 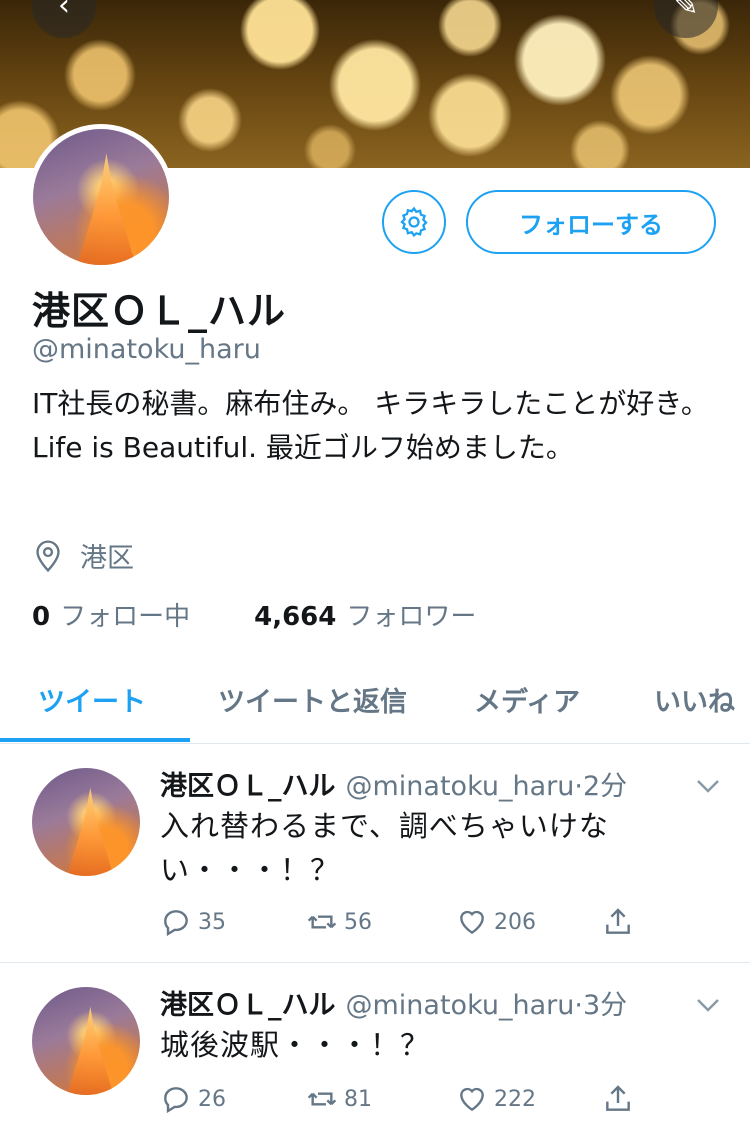 I want to click on following-label: フォロー中, so click(x=125, y=617).